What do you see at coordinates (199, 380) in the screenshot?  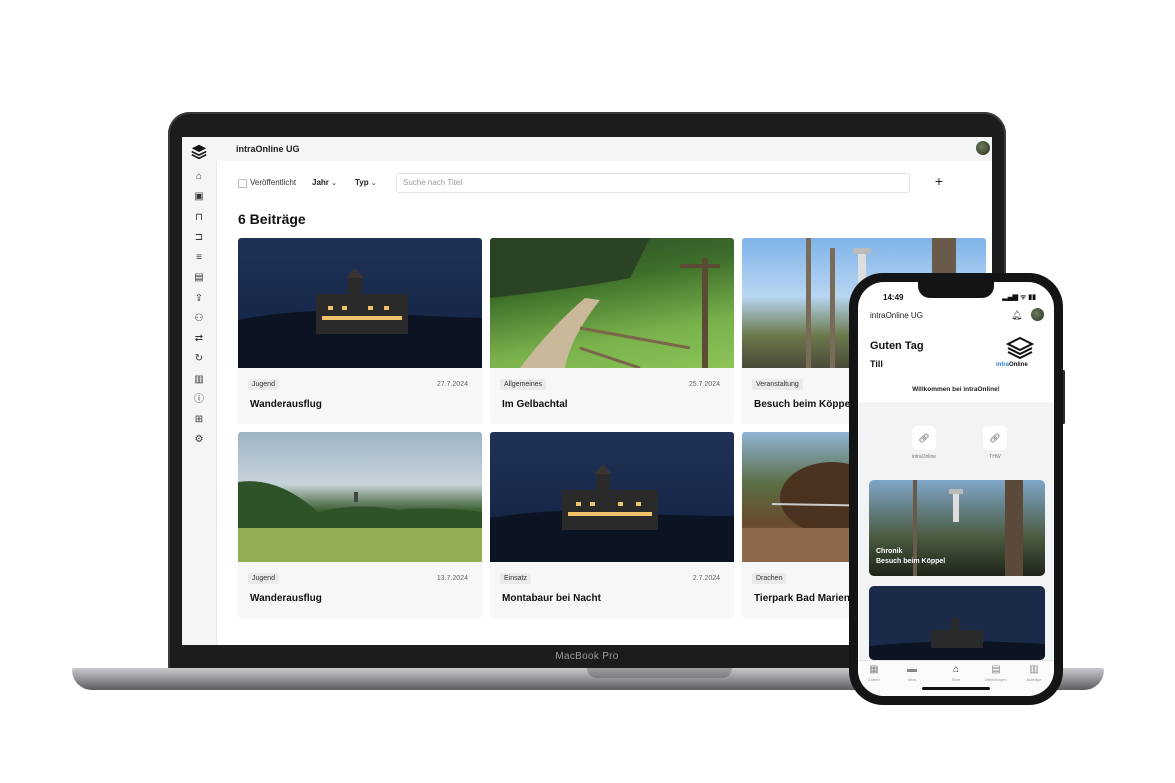 I see `document-icon: ▥` at bounding box center [199, 380].